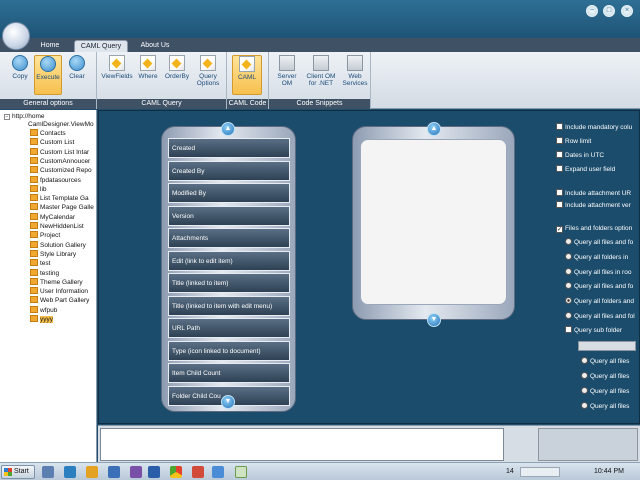  Describe the element at coordinates (287, 77) in the screenshot. I see `server-om-button: Server OM` at that location.